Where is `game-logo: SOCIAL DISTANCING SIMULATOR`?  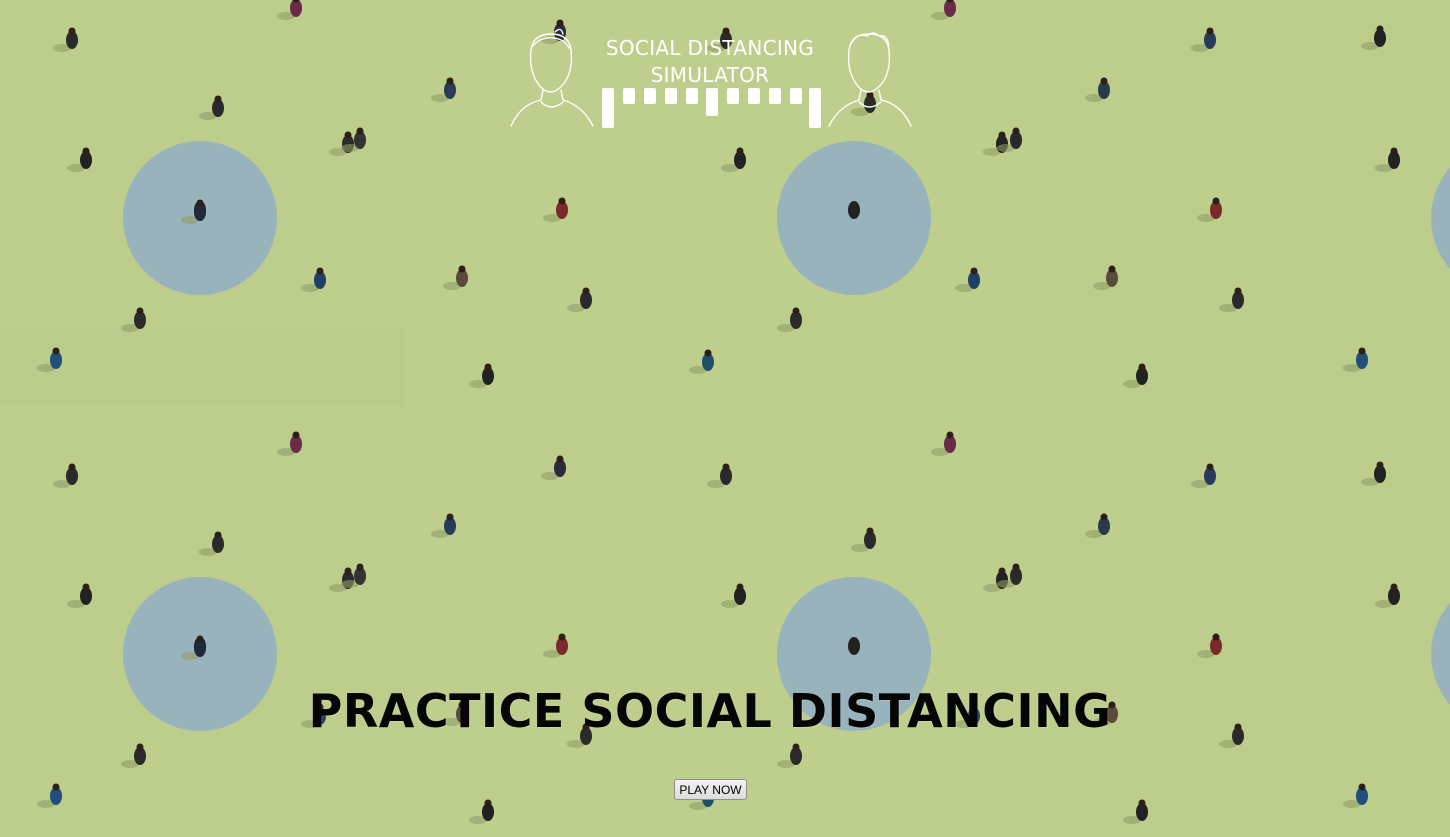 game-logo: SOCIAL DISTANCING SIMULATOR is located at coordinates (710, 80).